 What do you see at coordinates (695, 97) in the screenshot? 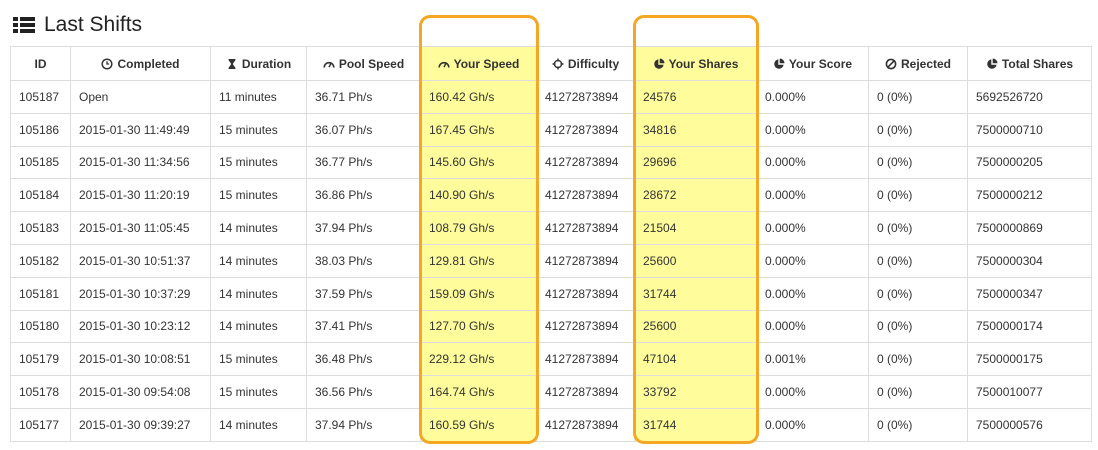
I see `cell-your-shares: 24576` at bounding box center [695, 97].